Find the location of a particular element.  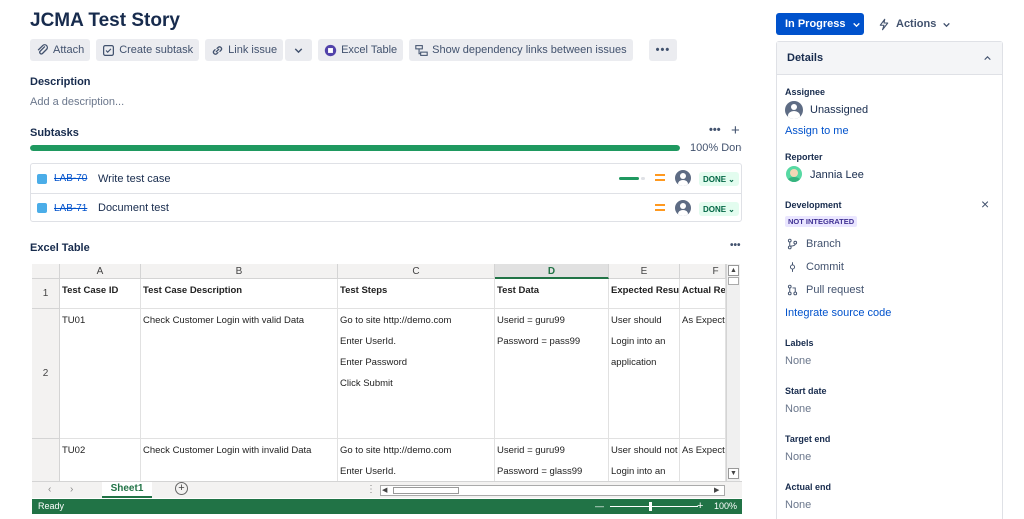

table-cell: Check Customer Login with valid Data is located at coordinates (239, 374).